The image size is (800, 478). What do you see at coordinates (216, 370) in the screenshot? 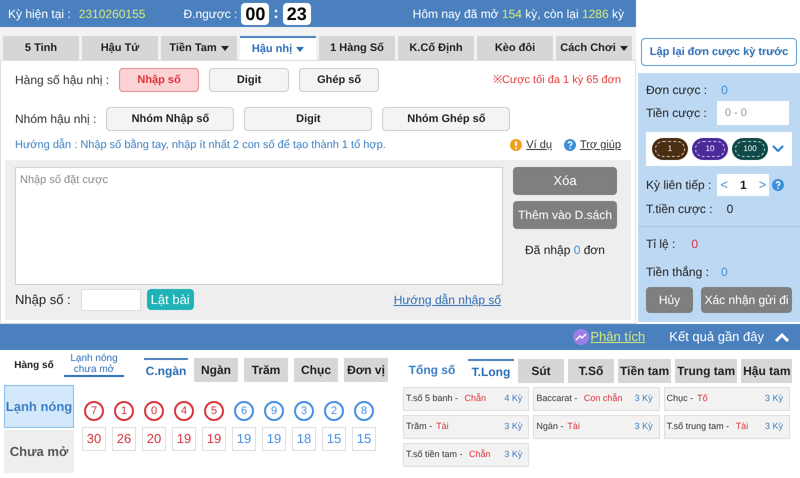
I see `position-tab: Ngàn` at bounding box center [216, 370].